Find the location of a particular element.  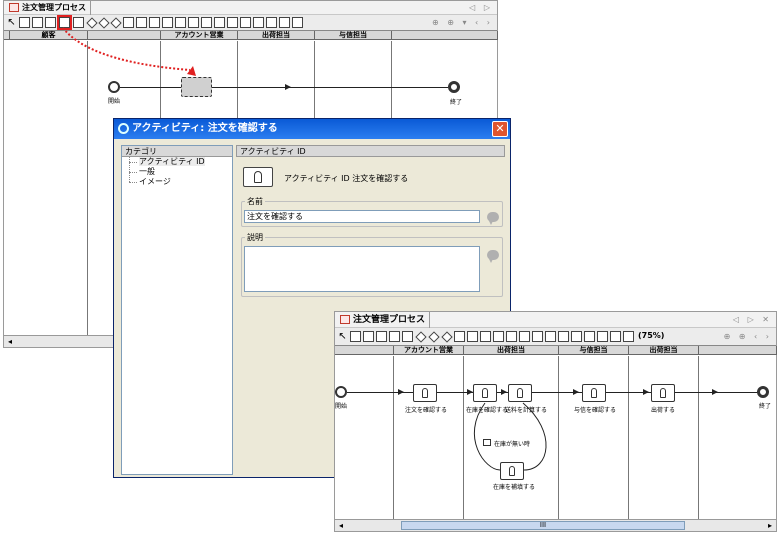

tree-item-image: イメージ is located at coordinates (177, 182).